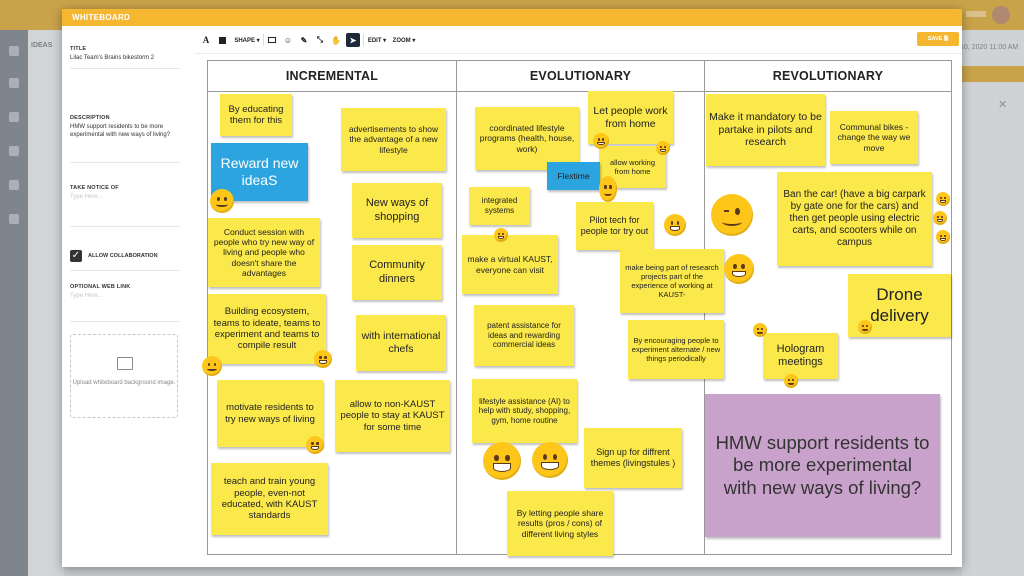 The width and height of the screenshot is (1024, 576). I want to click on background-right-panel: 10, 2020 11:00 AM ✕, so click(992, 303).